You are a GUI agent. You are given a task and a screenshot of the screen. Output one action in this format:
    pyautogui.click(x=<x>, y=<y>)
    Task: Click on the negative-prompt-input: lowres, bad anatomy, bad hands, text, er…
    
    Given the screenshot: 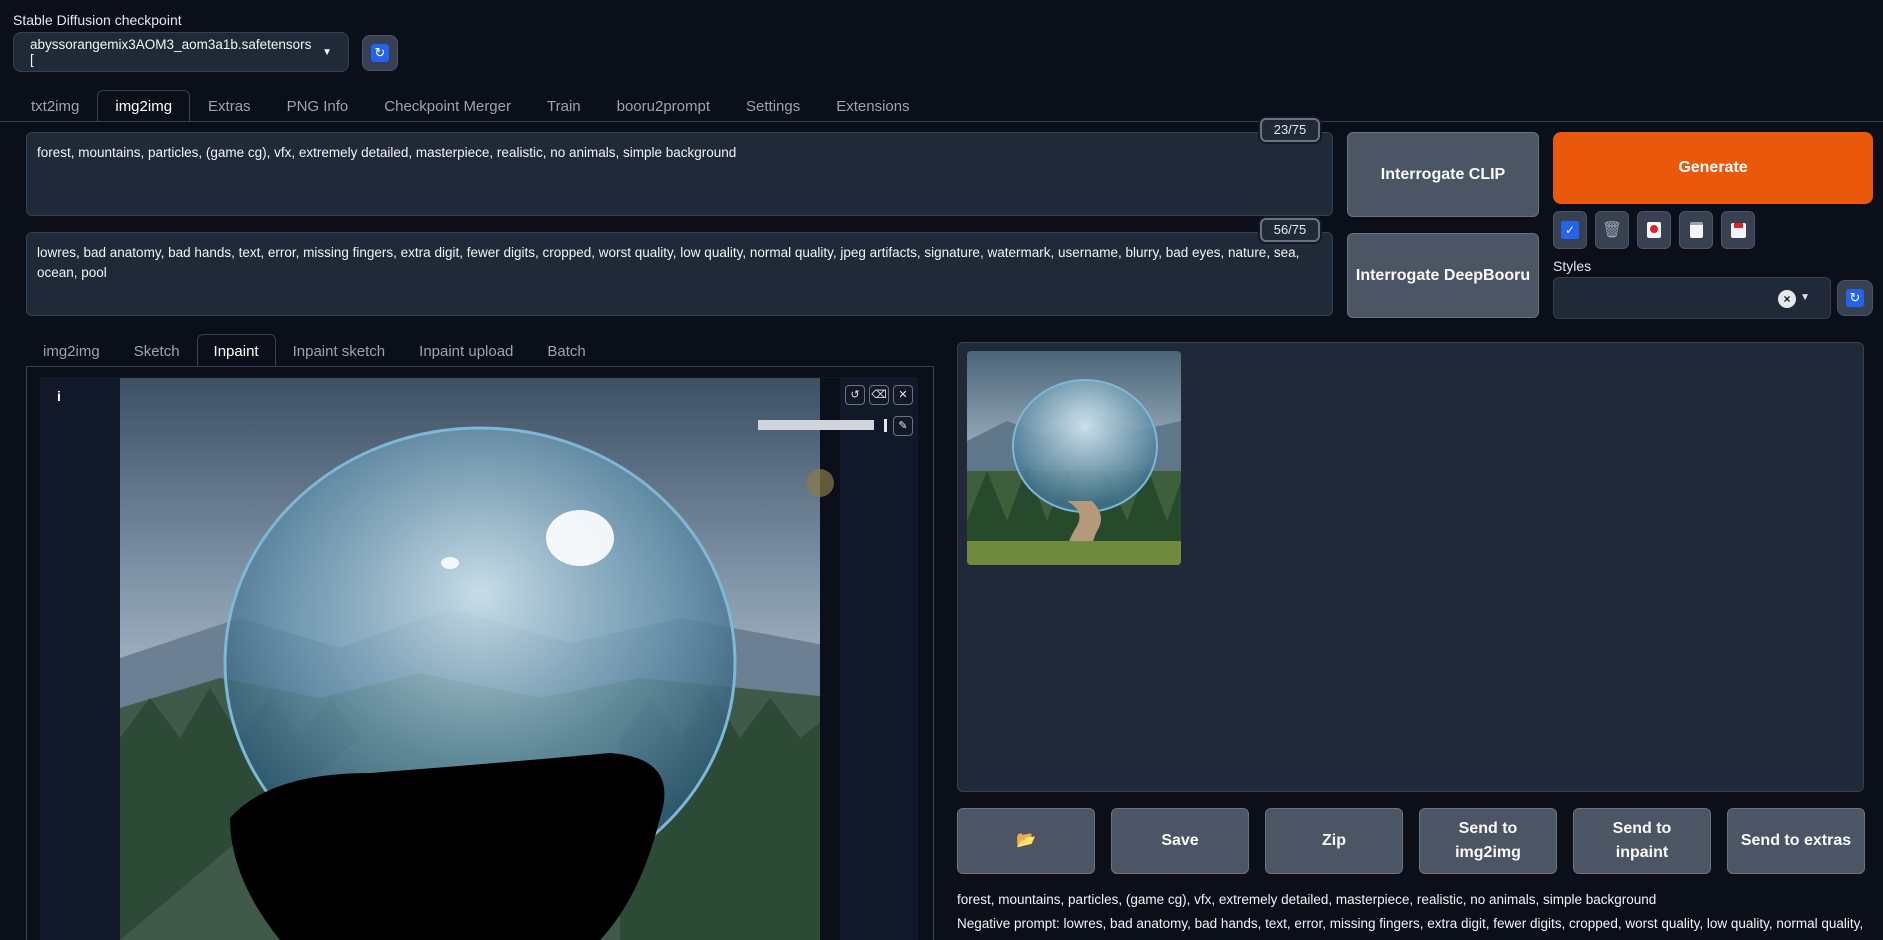 What is the action you would take?
    pyautogui.click(x=679, y=274)
    